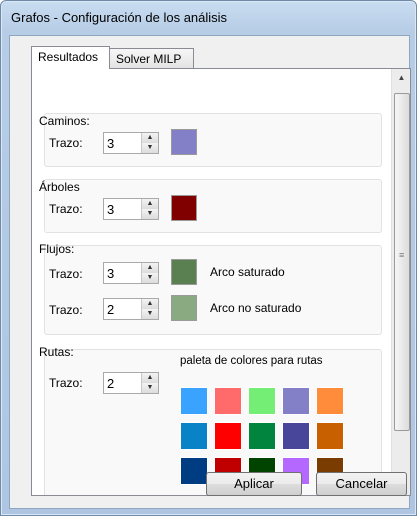 The image size is (417, 516). I want to click on flujos-no-saturado-color-swatch, so click(184, 308).